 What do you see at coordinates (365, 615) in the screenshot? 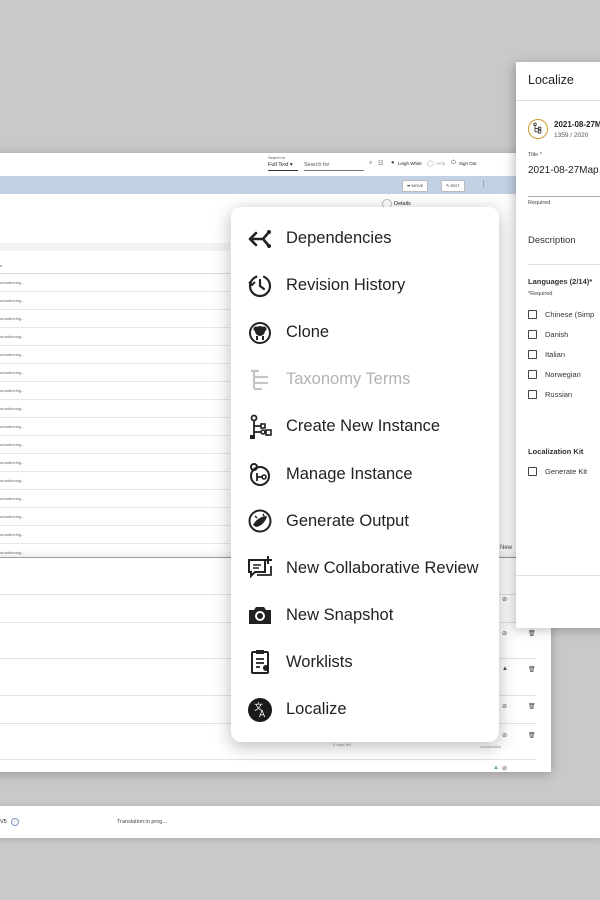
I see `menu-item-new-snapshot: New Snapshot` at bounding box center [365, 615].